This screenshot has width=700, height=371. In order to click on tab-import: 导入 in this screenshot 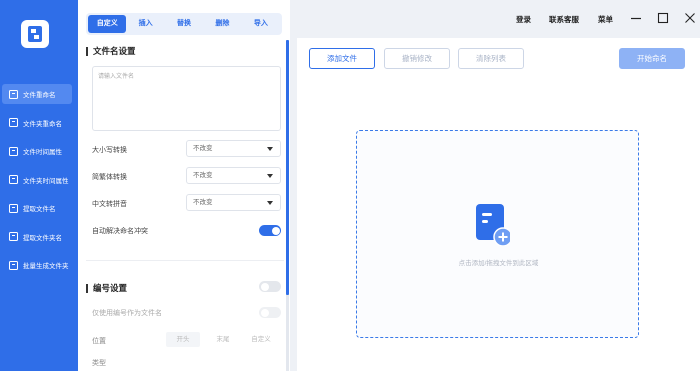, I will do `click(261, 24)`.